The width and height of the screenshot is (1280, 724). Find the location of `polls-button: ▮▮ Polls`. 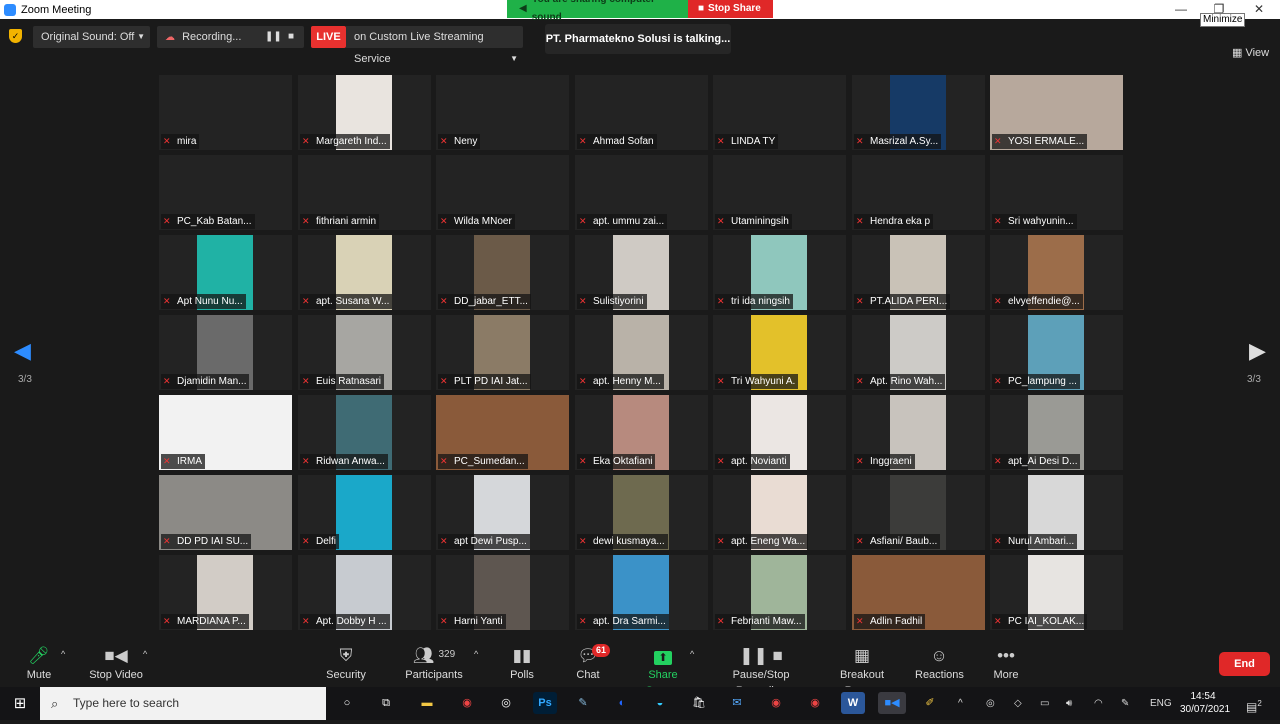

polls-button: ▮▮ Polls is located at coordinates (522, 664).